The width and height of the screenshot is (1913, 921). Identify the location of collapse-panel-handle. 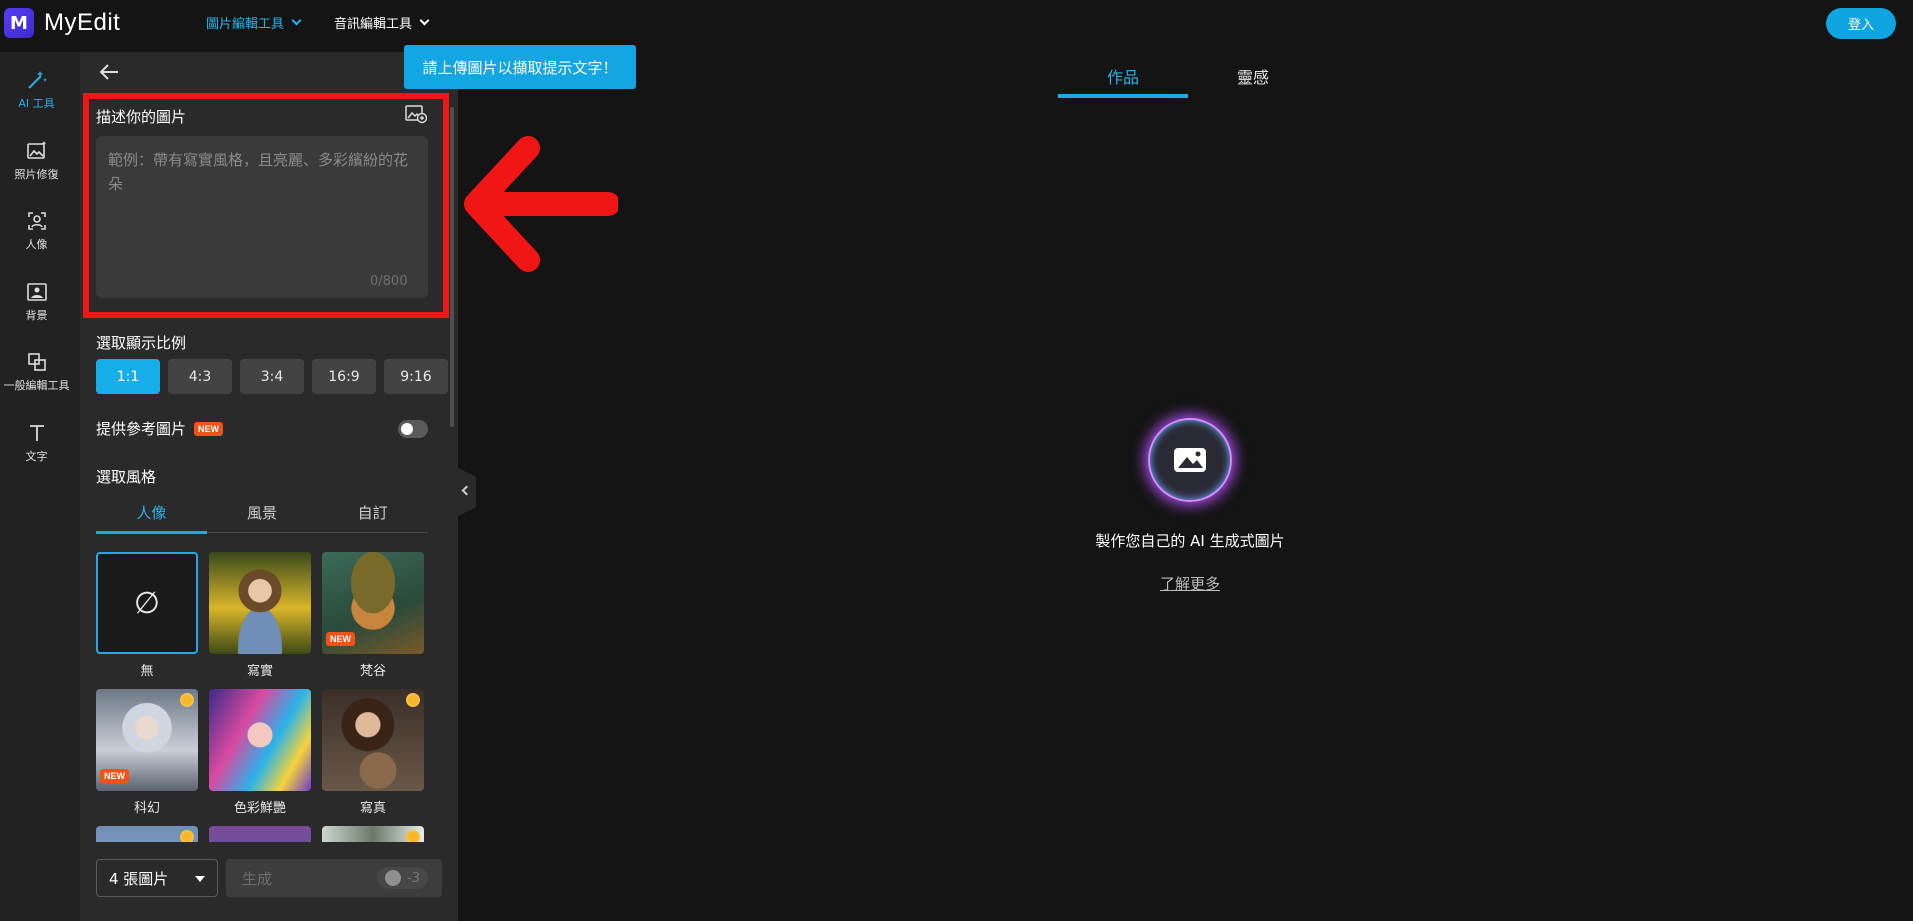
(467, 492).